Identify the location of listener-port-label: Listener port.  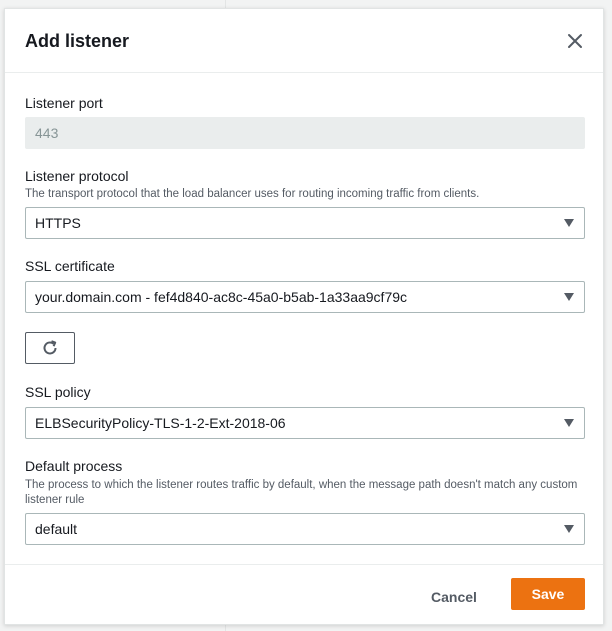
(64, 103).